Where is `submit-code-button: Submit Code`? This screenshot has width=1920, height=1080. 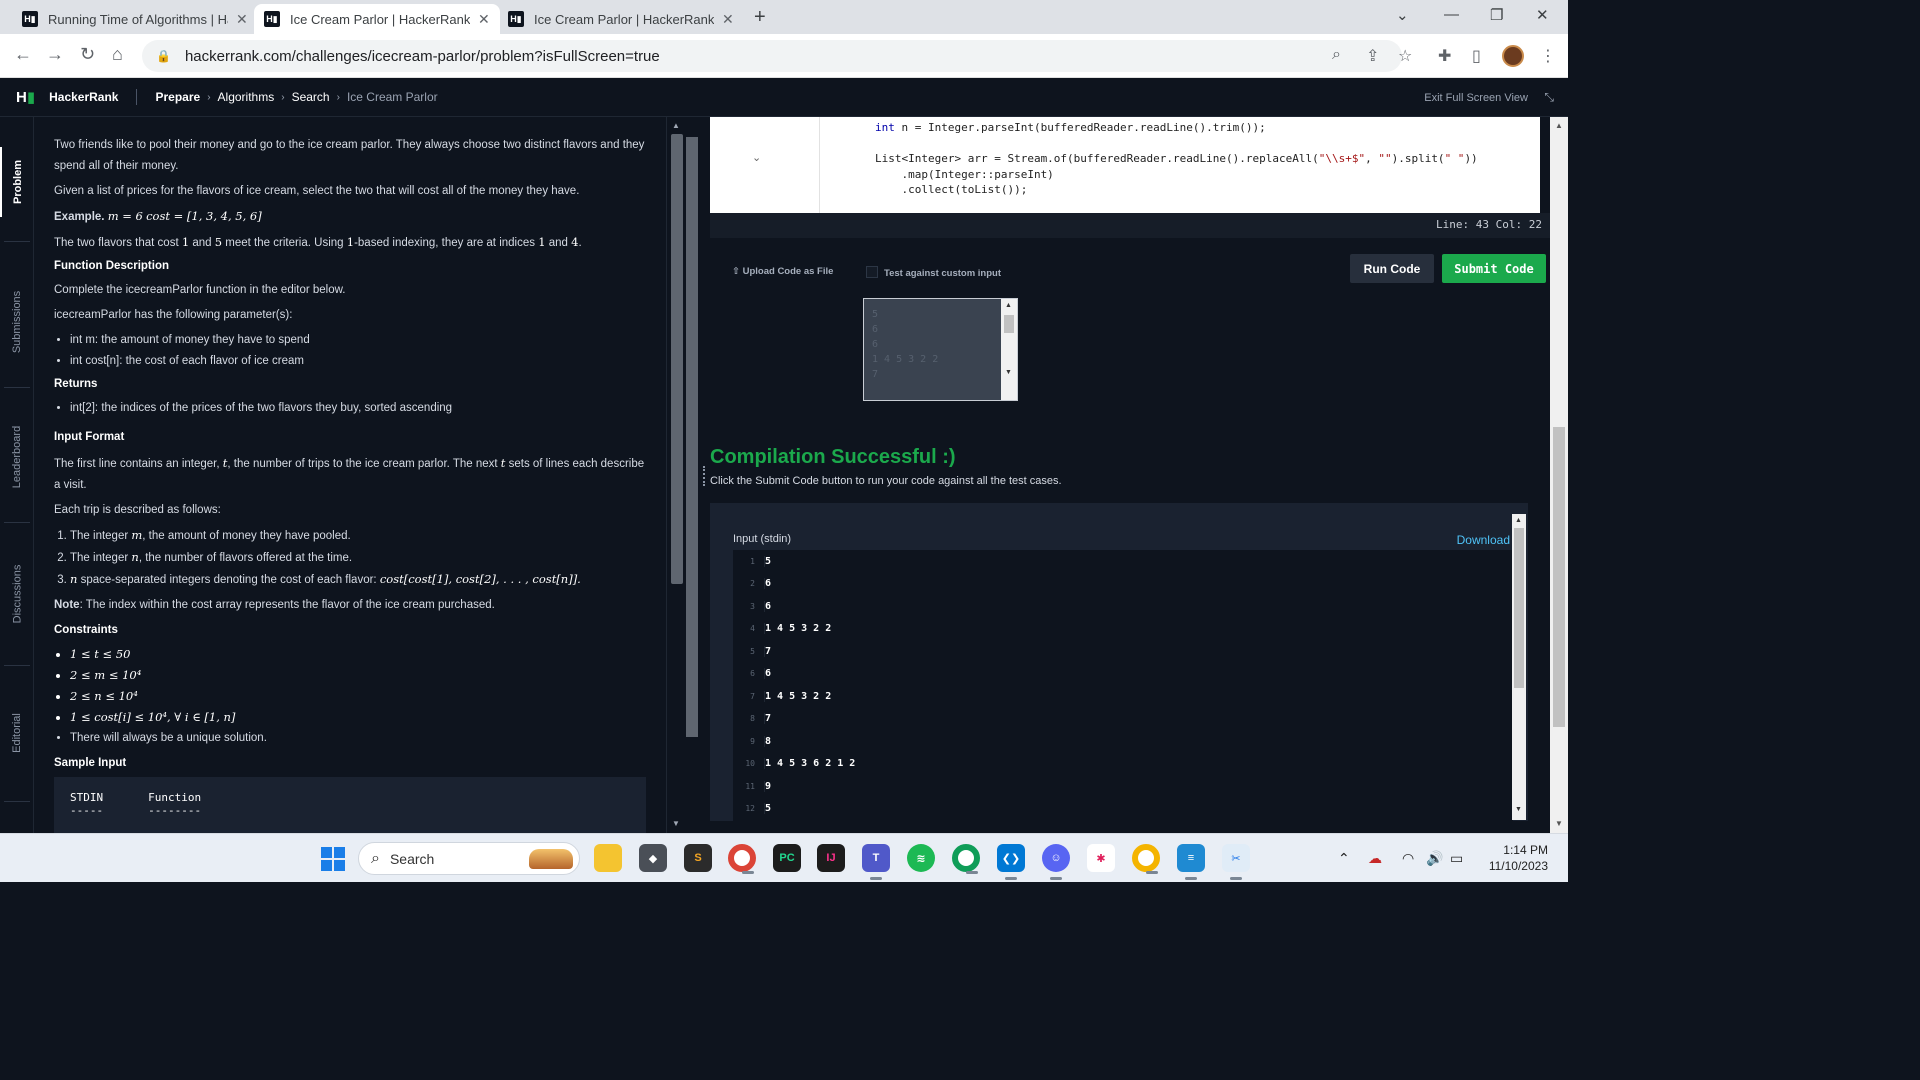
submit-code-button: Submit Code is located at coordinates (1494, 268).